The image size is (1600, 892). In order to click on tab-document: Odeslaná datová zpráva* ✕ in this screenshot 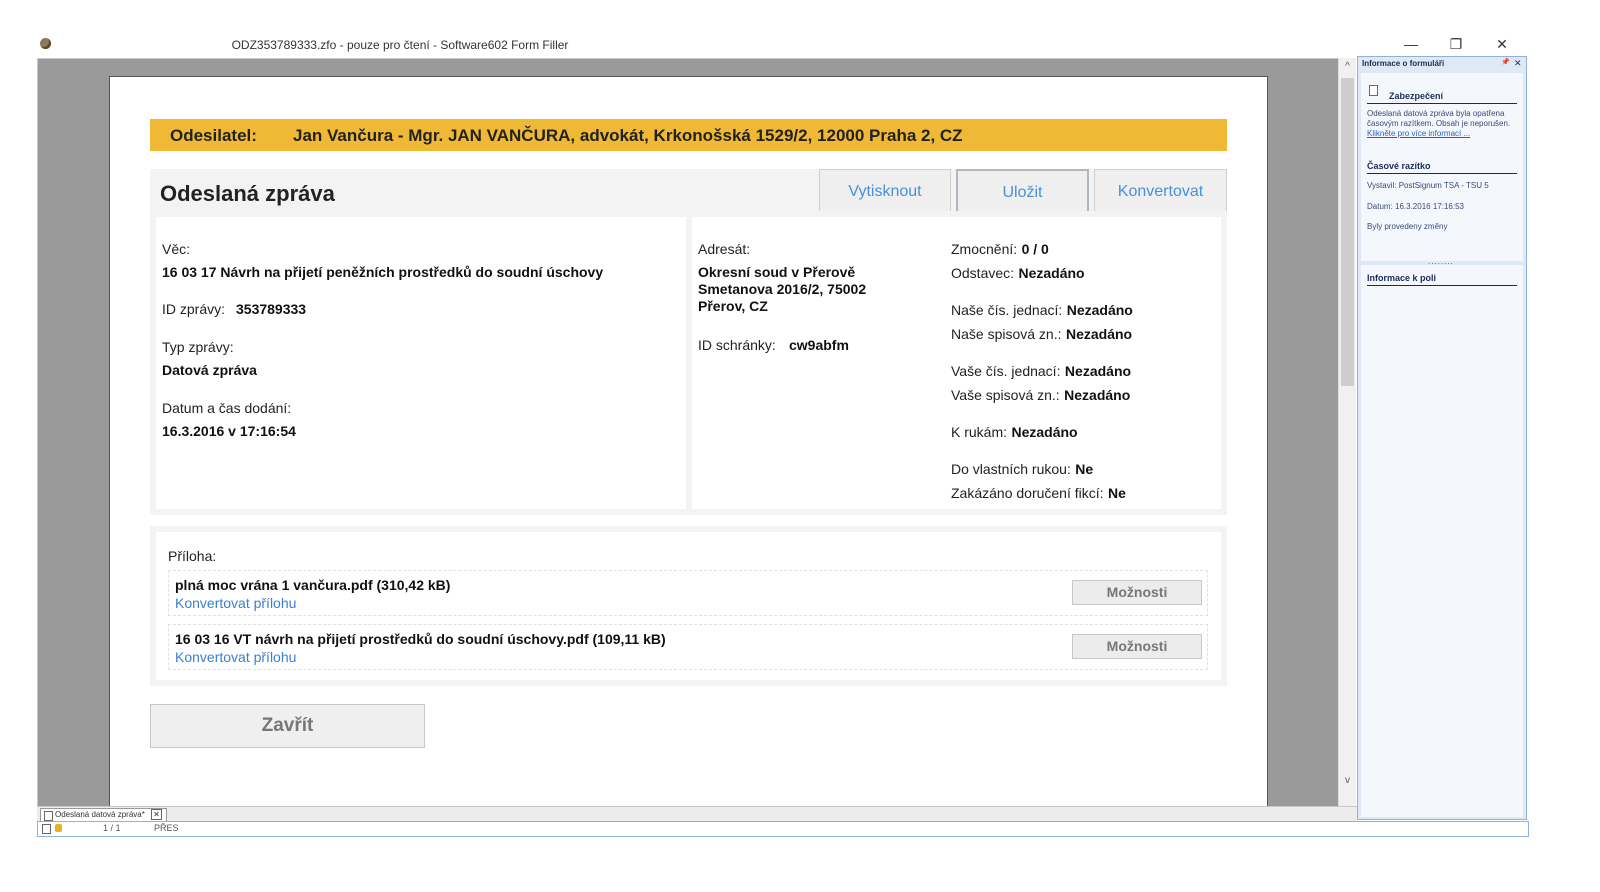, I will do `click(103, 815)`.